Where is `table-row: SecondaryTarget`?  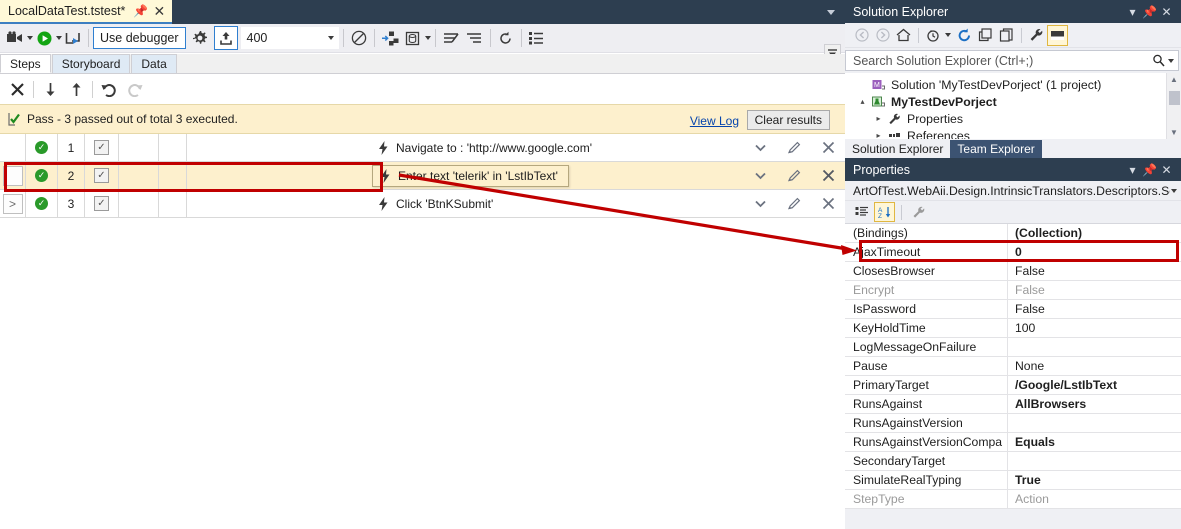
table-row: SecondaryTarget is located at coordinates (1013, 461).